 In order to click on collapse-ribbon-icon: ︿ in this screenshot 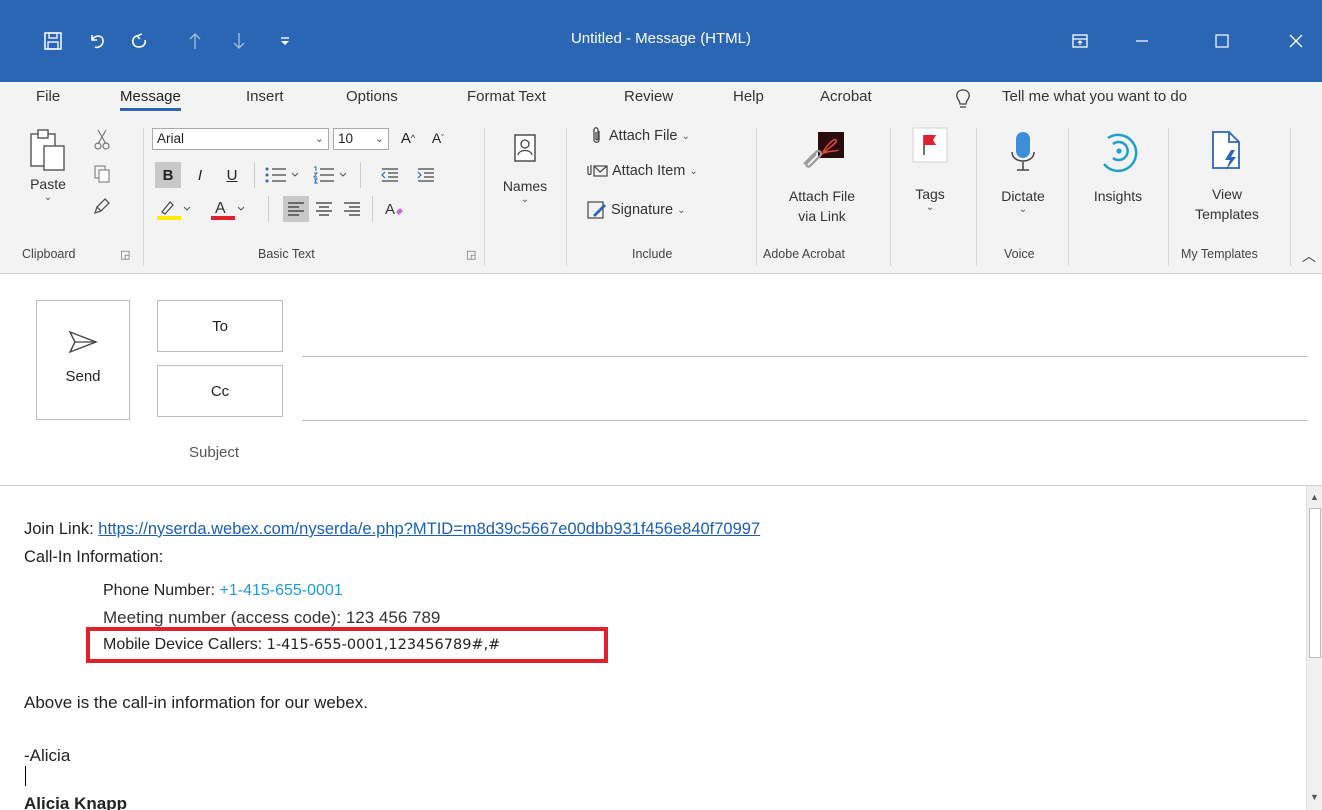, I will do `click(1309, 256)`.